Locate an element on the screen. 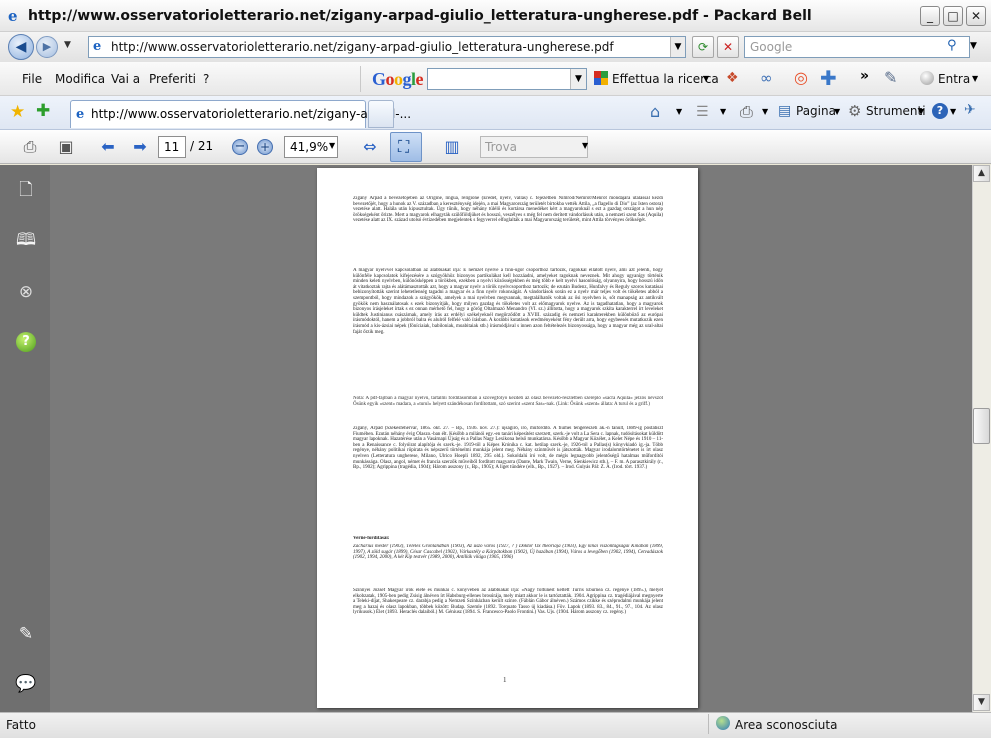  pdf-print-icon: ⎙ is located at coordinates (30, 147).